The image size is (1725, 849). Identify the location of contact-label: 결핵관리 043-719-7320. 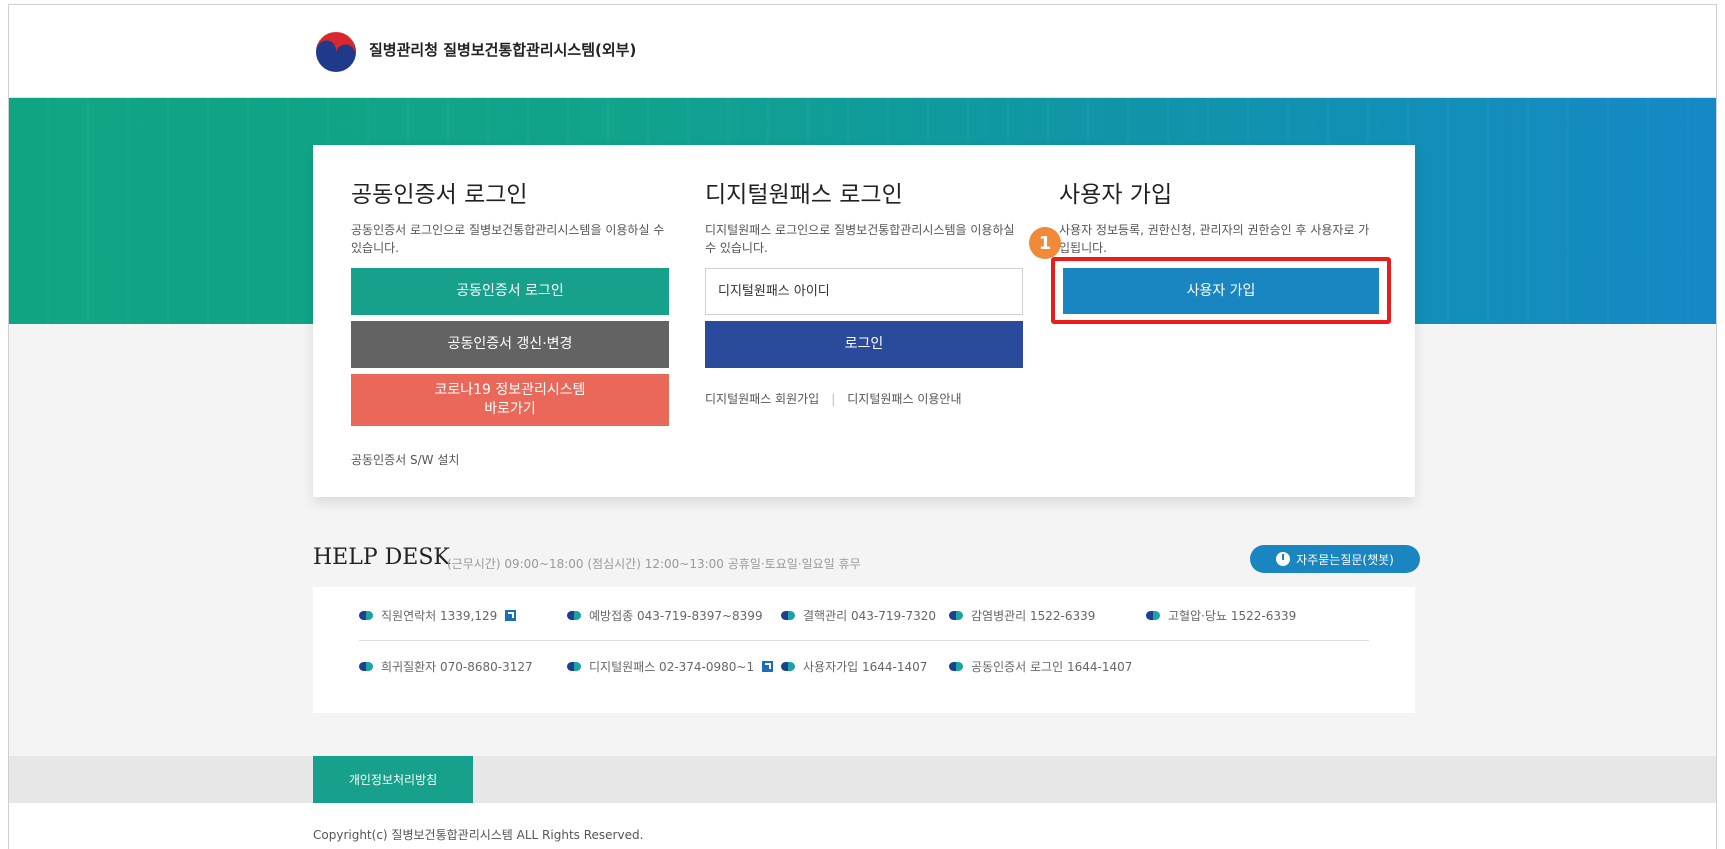
(869, 616).